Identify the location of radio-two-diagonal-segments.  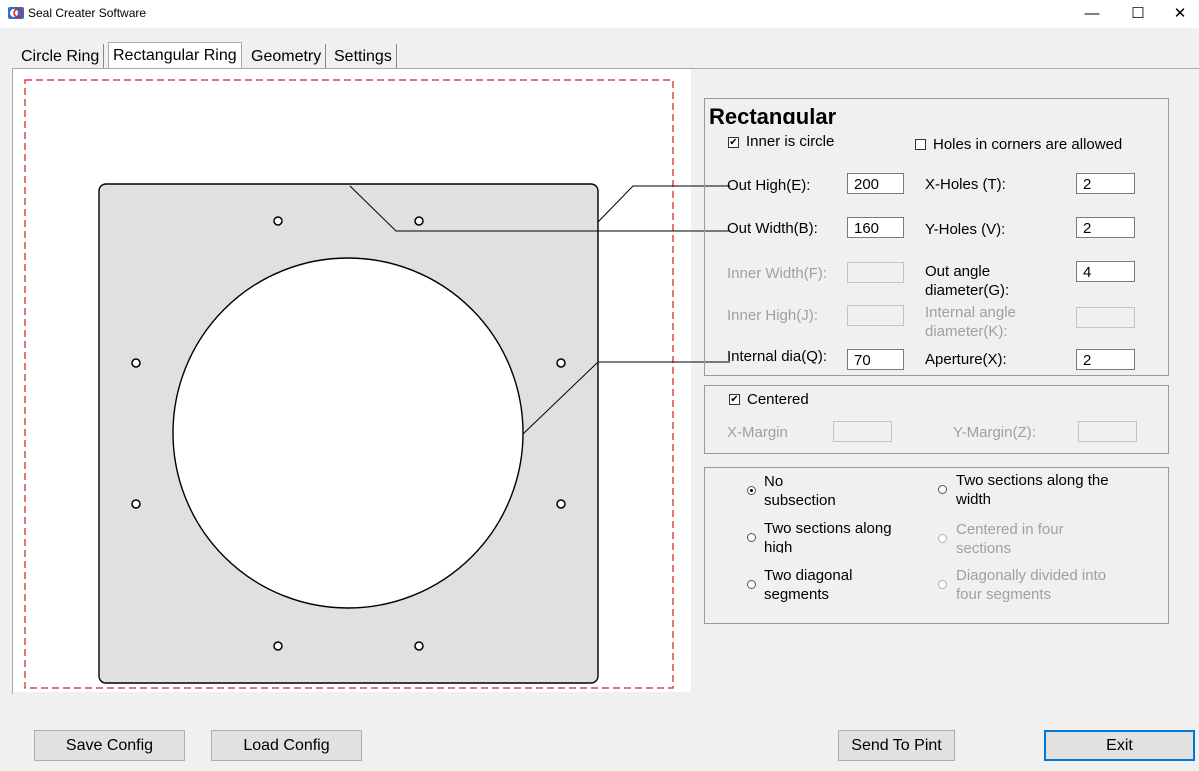
(751, 584).